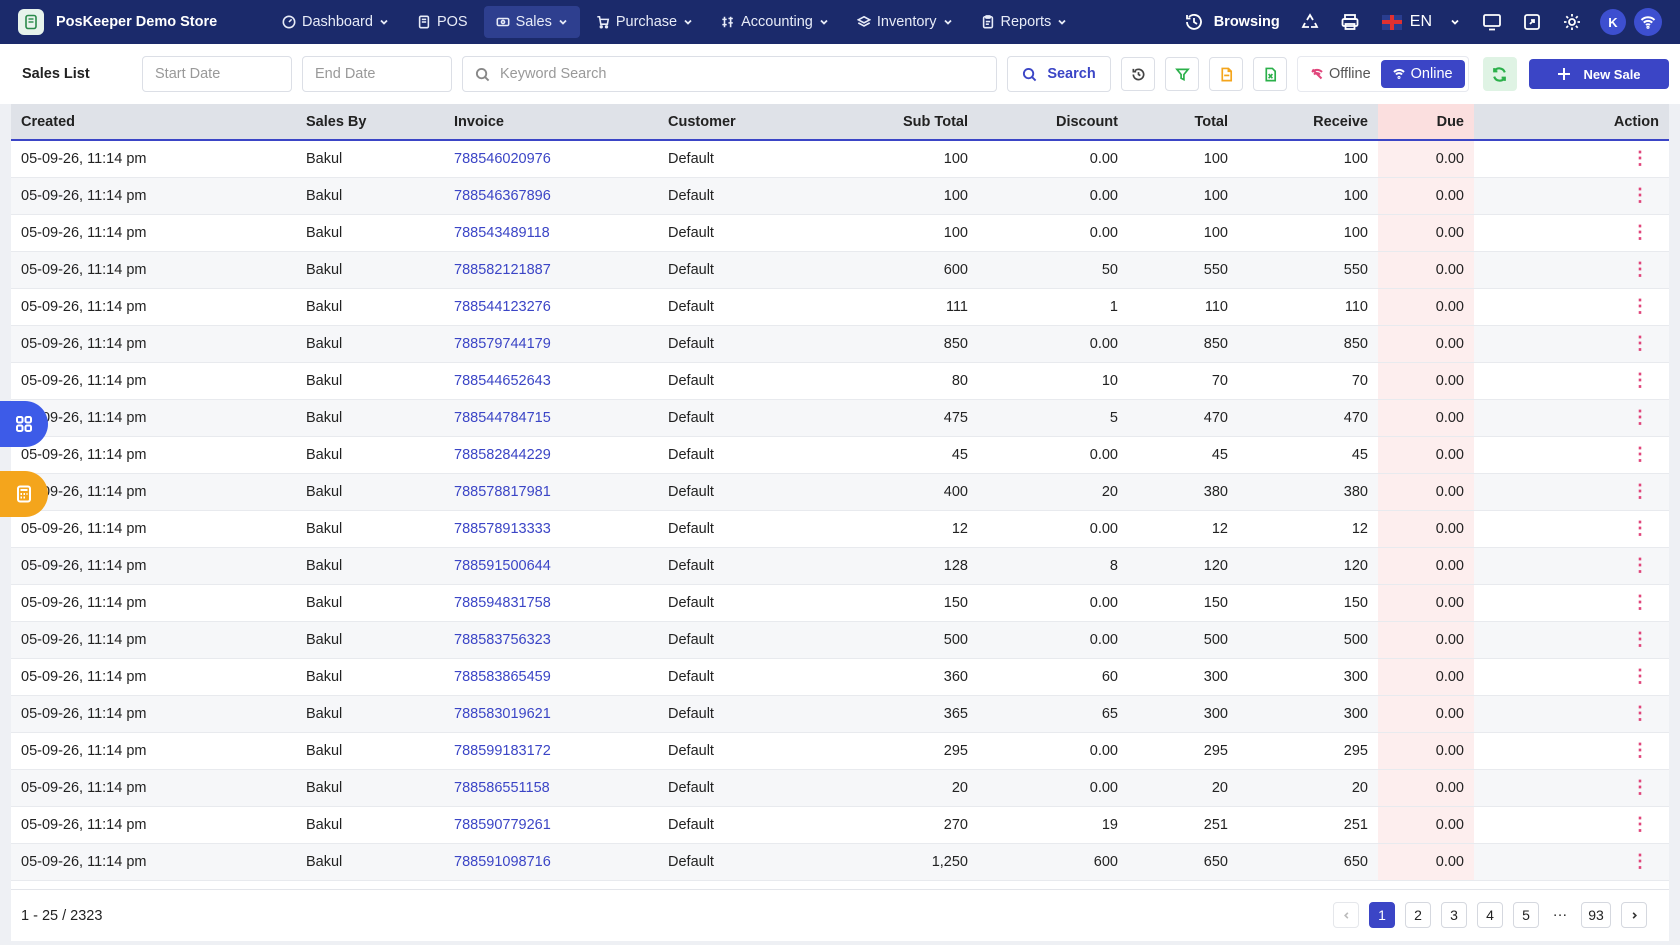  I want to click on nav-purchase: Purchase, so click(644, 22).